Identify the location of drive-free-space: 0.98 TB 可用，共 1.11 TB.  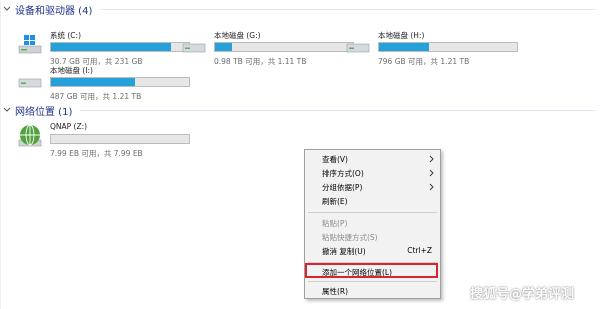
(260, 61).